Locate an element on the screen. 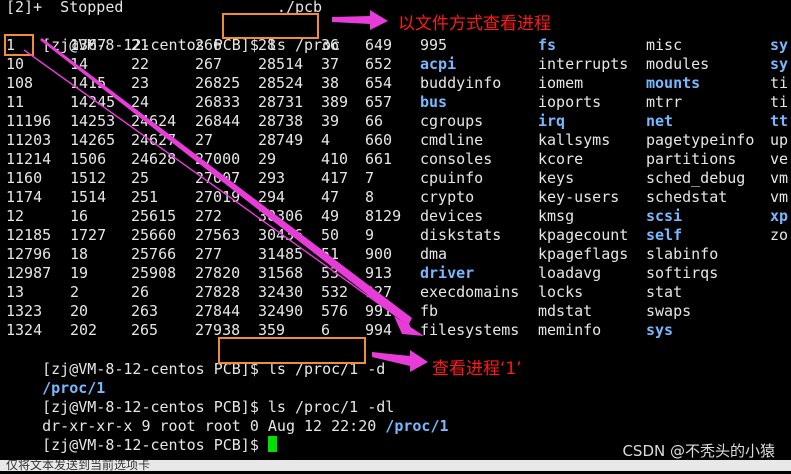 This screenshot has width=791, height=474. arrow-to-middle-annotation is located at coordinates (400, 361).